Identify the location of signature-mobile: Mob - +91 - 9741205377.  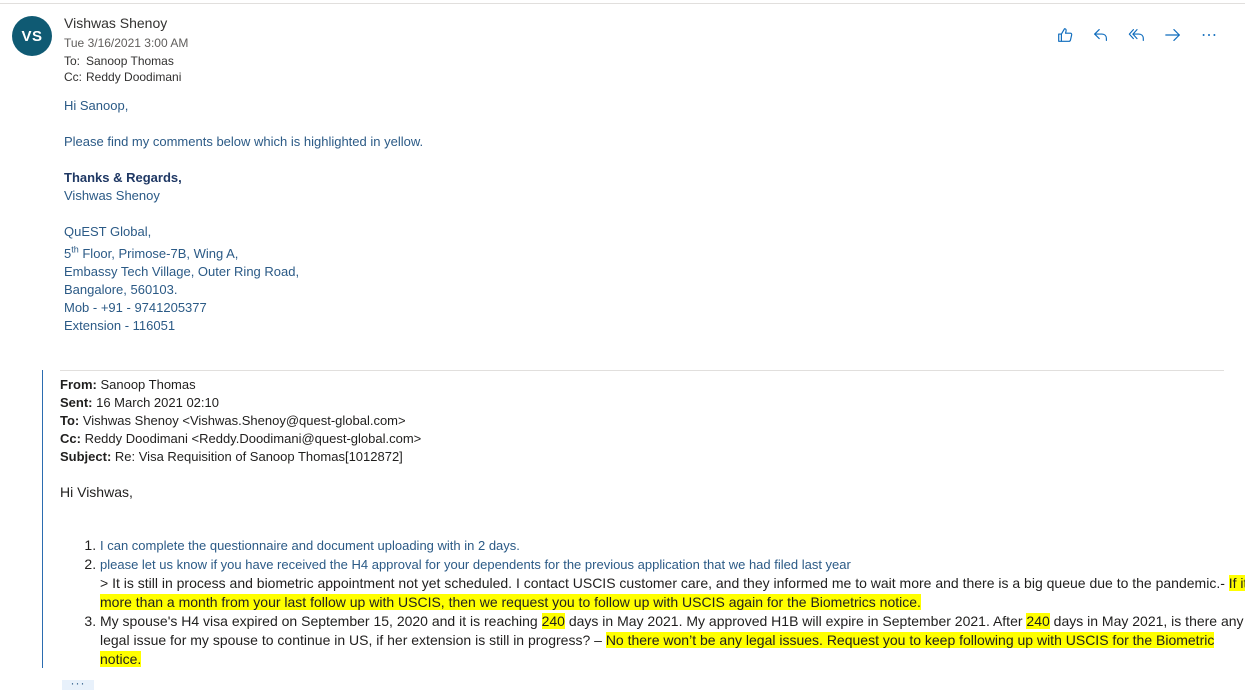
(135, 307).